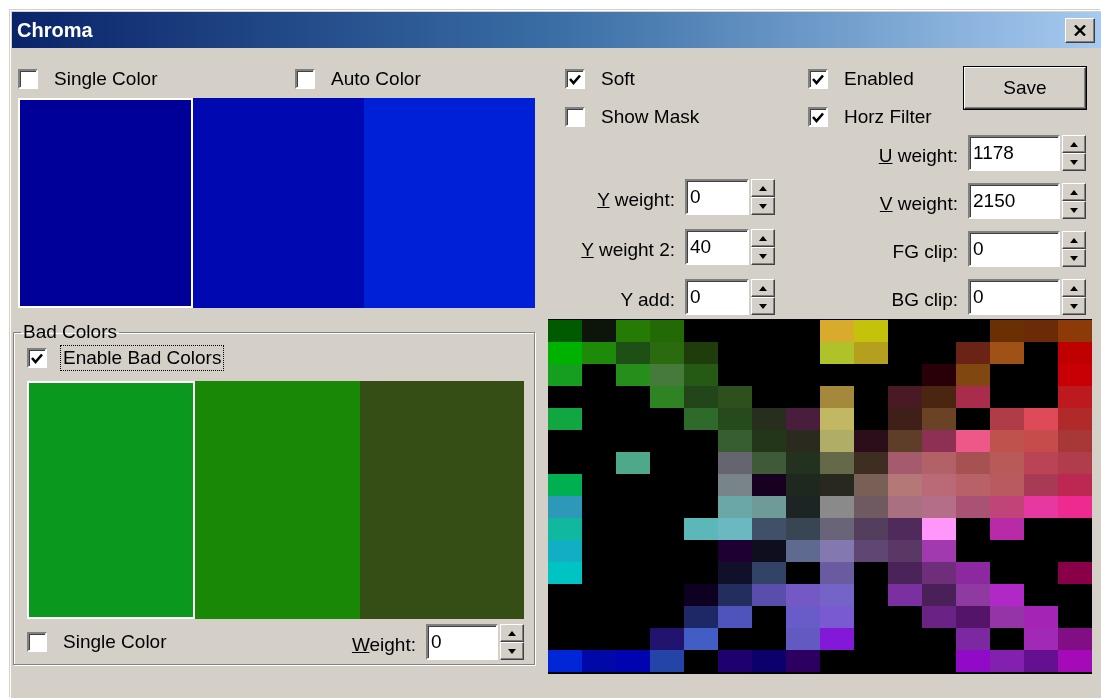  I want to click on input-field: 2150, so click(1014, 201).